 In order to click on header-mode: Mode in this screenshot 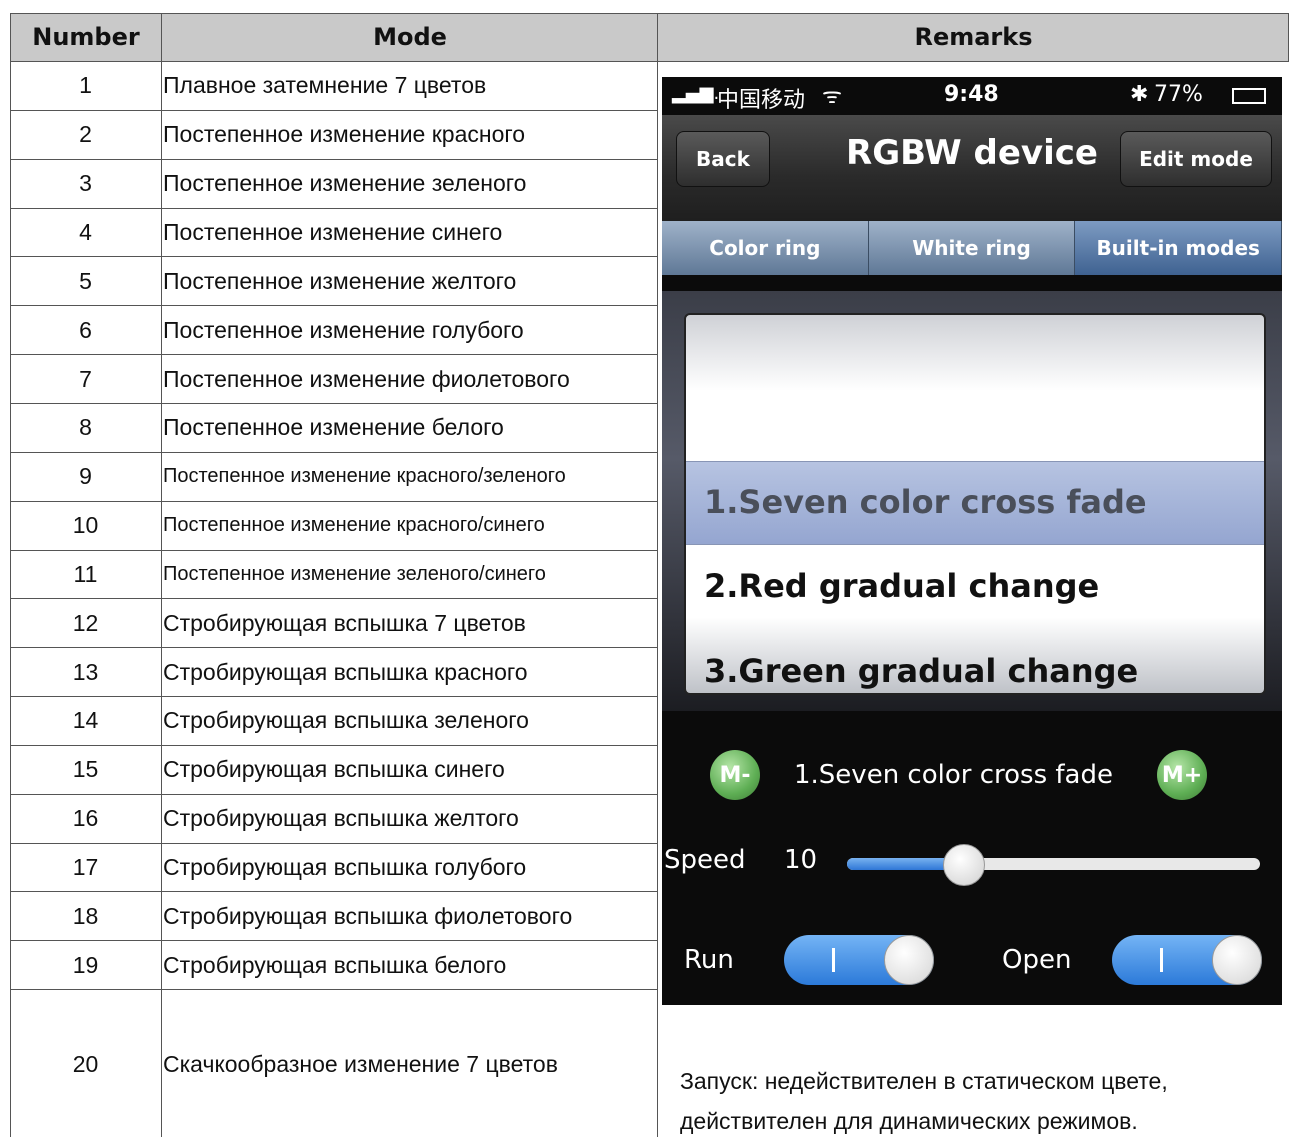, I will do `click(410, 37)`.